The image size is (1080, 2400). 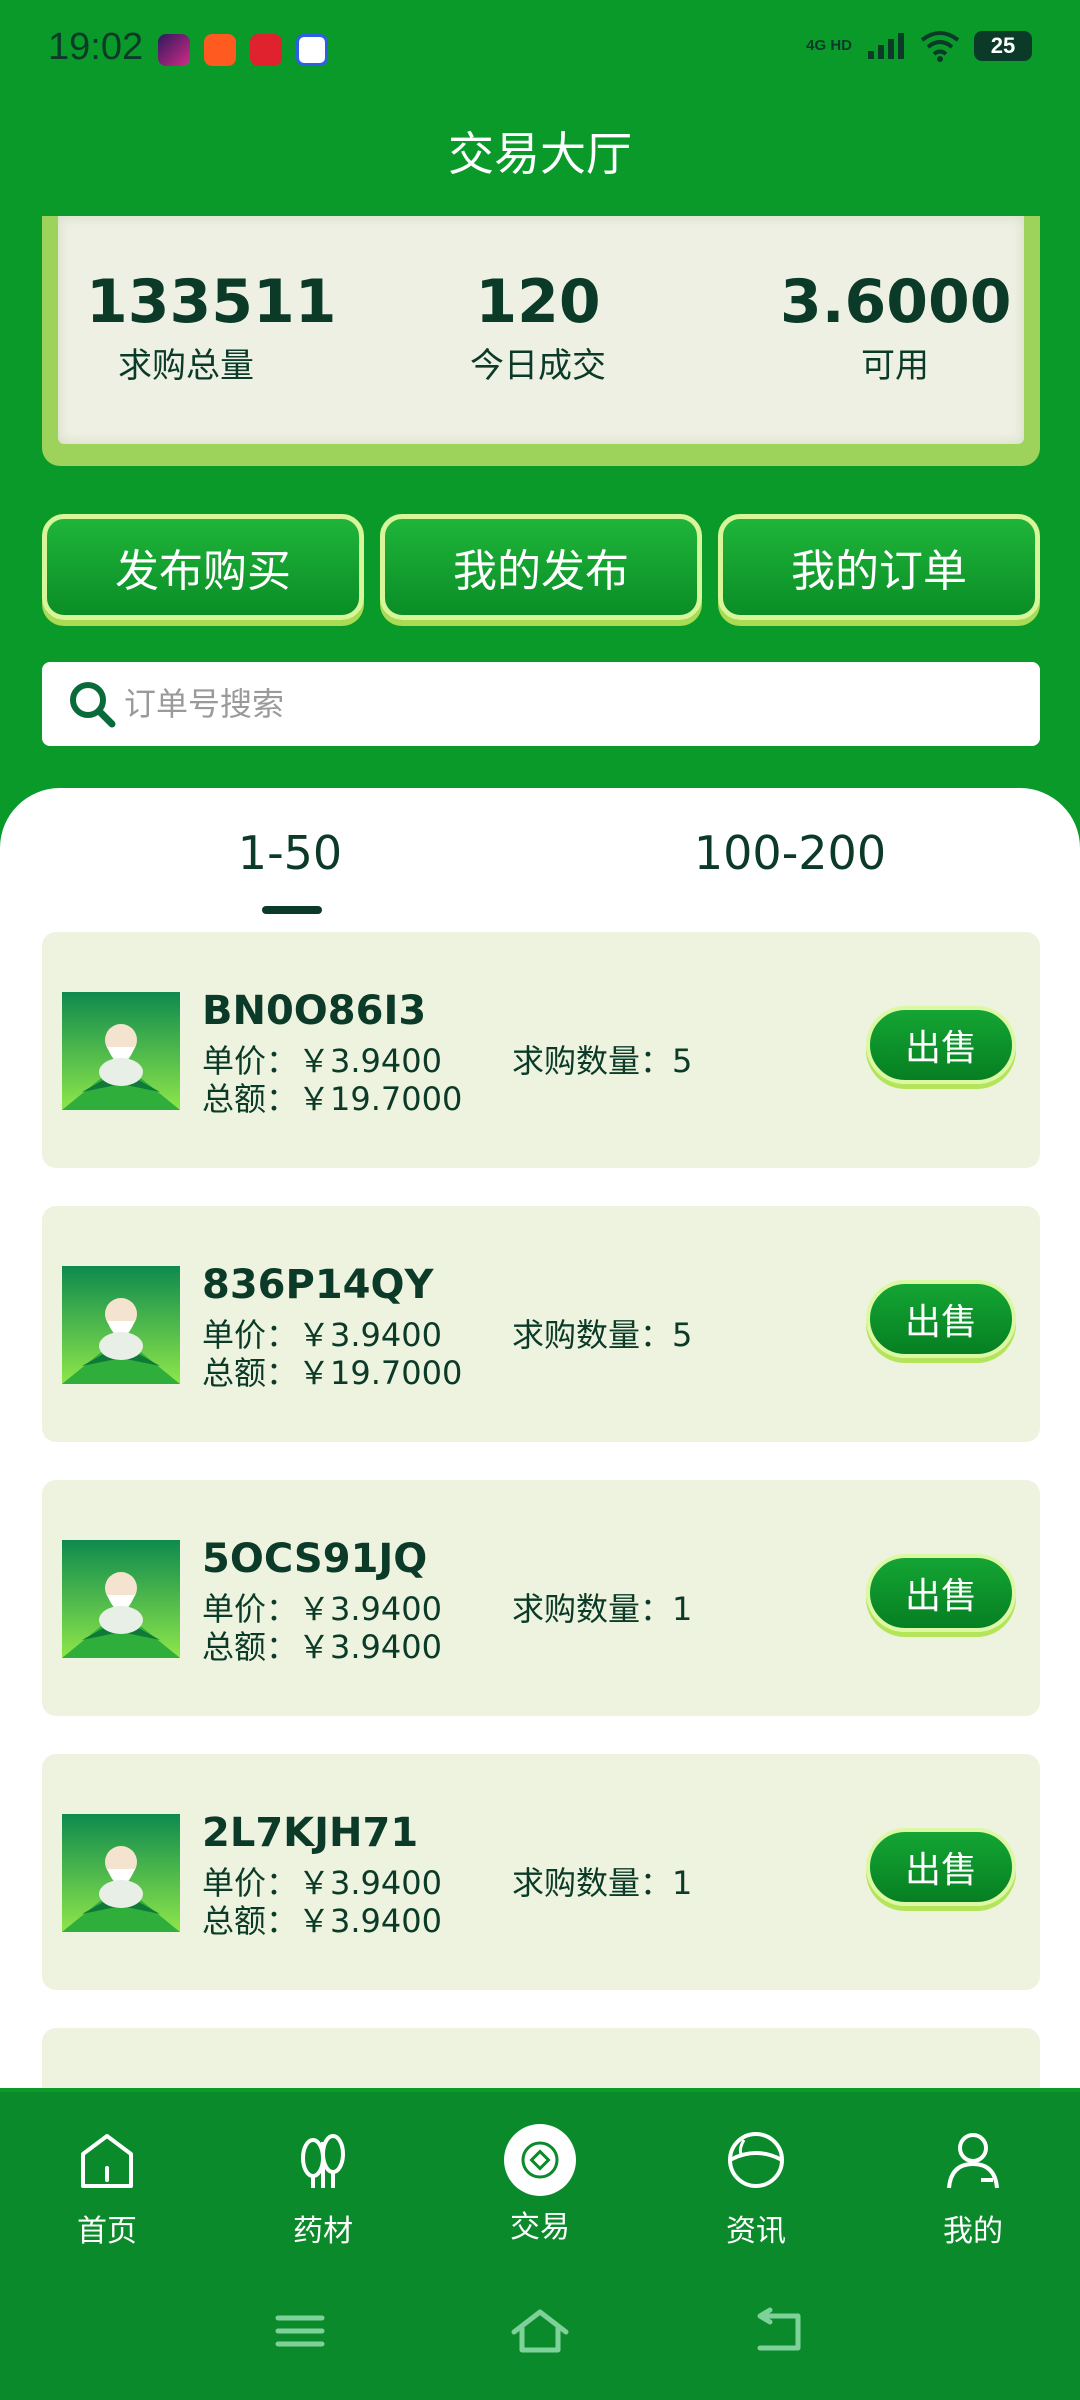 I want to click on profile-icon, so click(x=973, y=2161).